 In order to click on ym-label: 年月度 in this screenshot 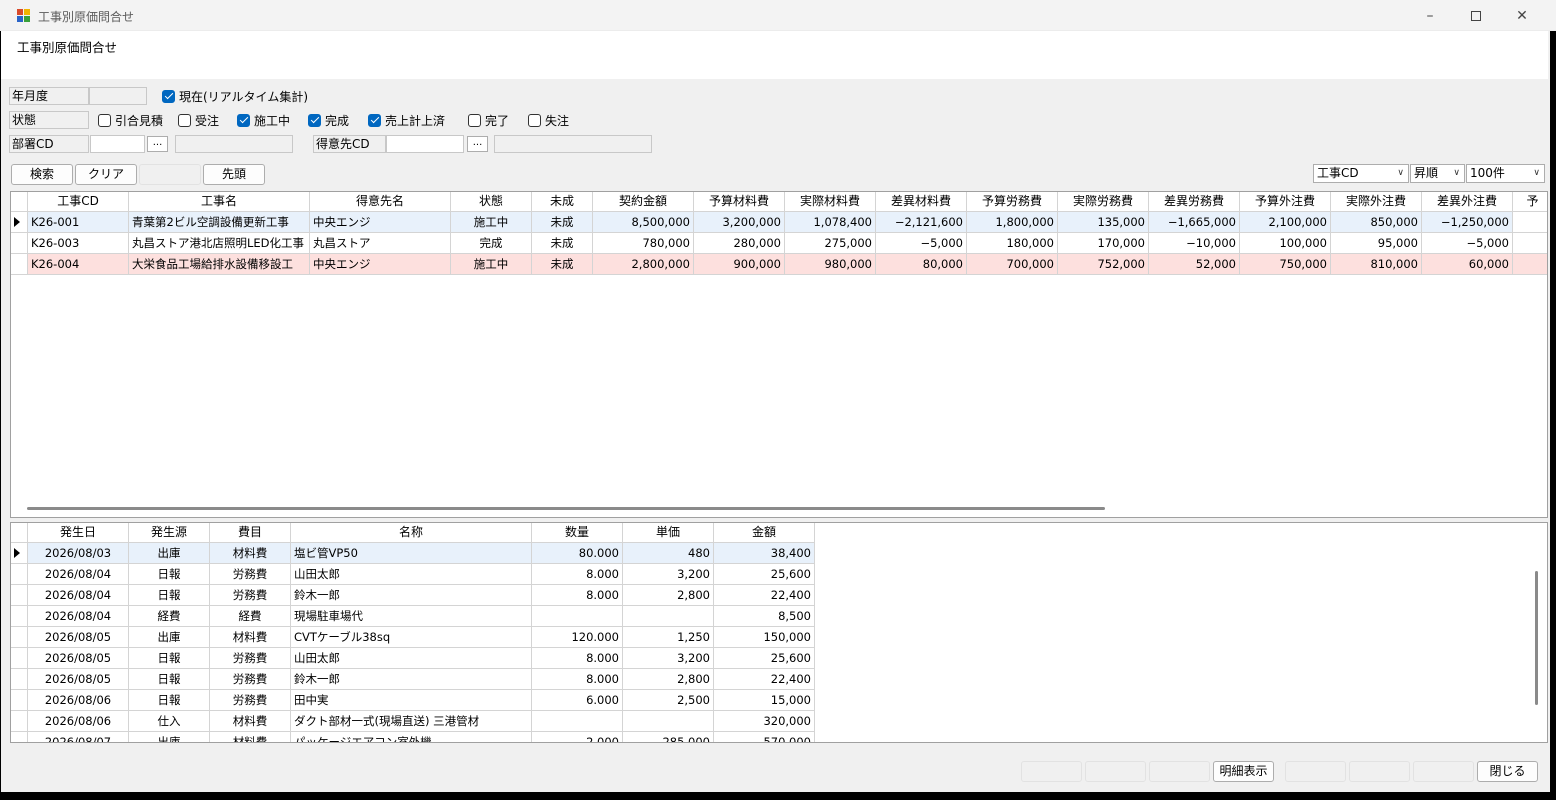, I will do `click(49, 96)`.